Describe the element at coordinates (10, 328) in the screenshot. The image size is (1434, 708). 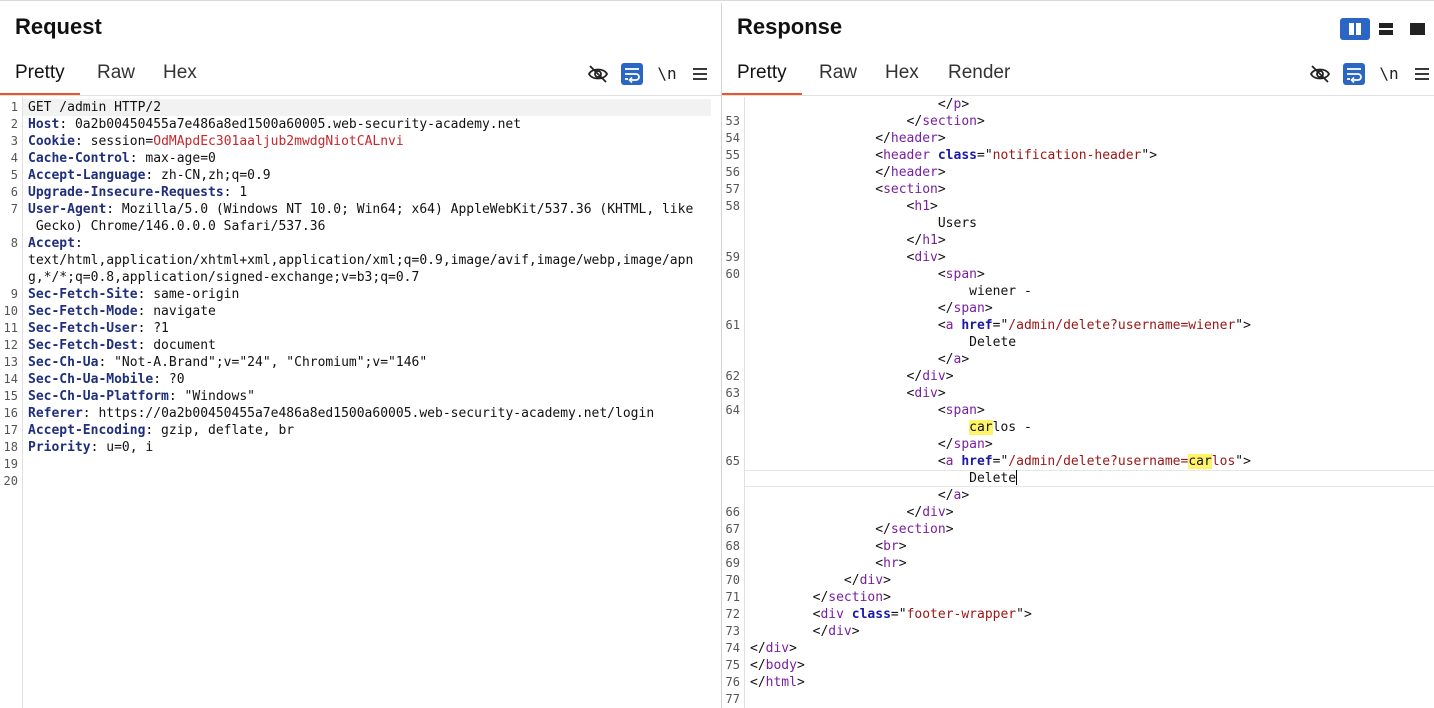
I see `line-number: 11` at that location.